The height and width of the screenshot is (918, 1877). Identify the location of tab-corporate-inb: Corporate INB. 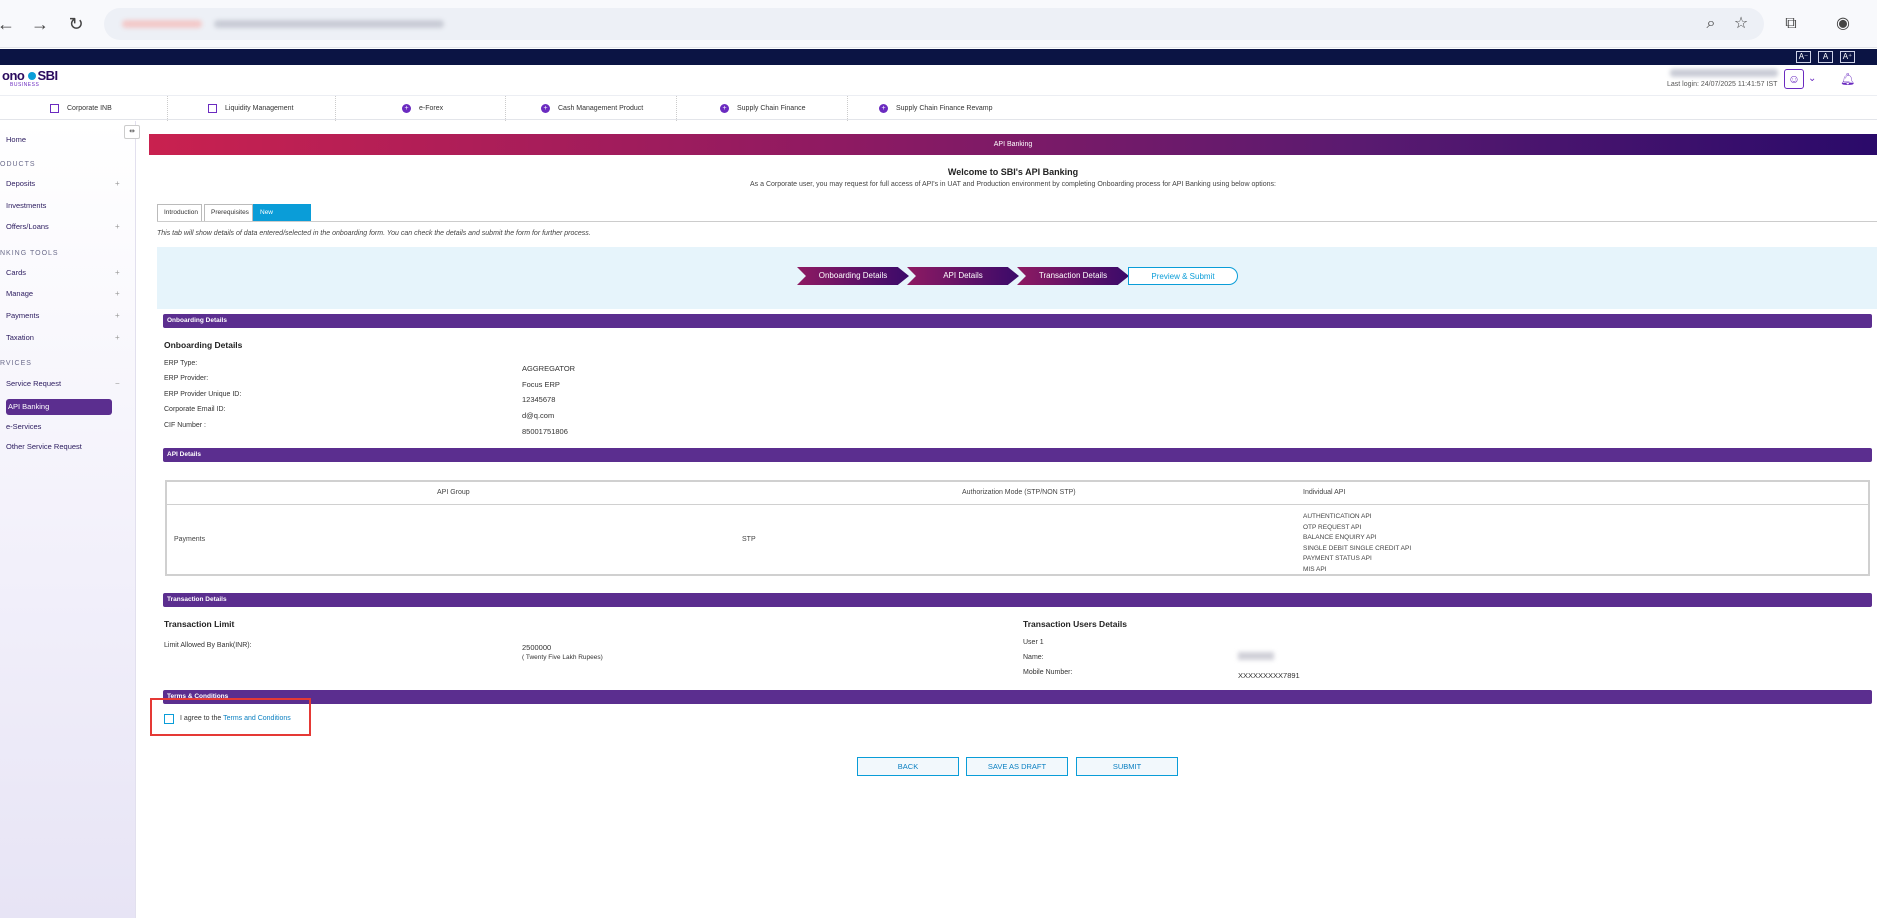
(109, 108).